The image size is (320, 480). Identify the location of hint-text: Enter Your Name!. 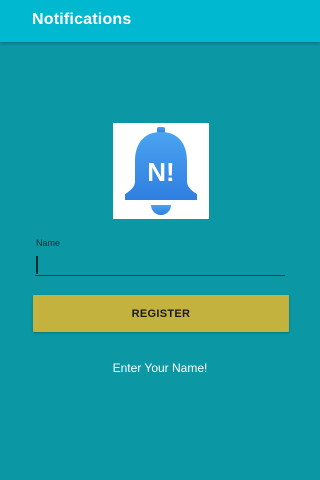
(160, 368).